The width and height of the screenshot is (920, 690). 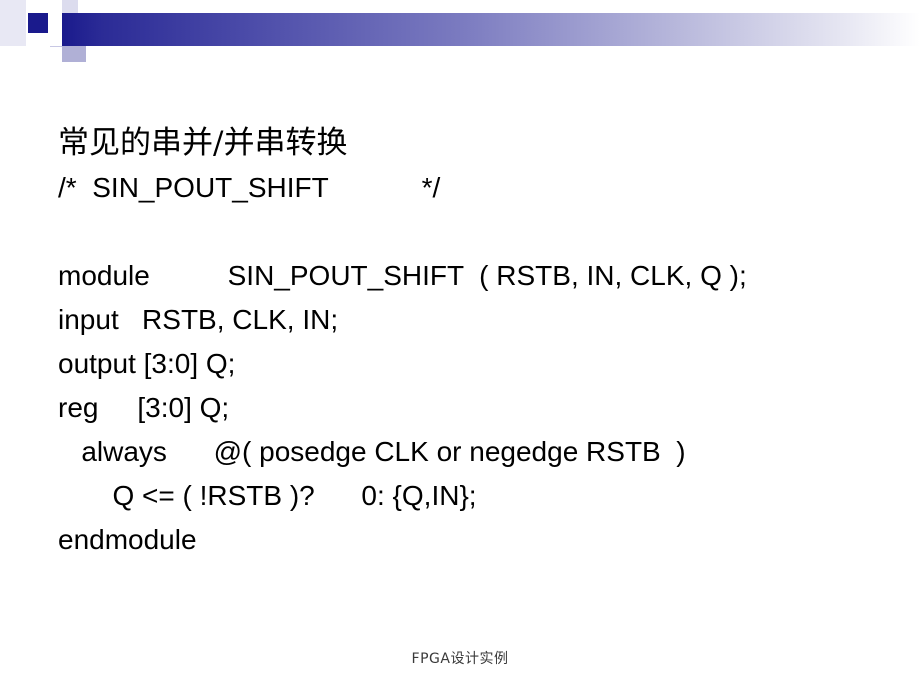 I want to click on decor-gap-lower-left, so click(x=13, y=49).